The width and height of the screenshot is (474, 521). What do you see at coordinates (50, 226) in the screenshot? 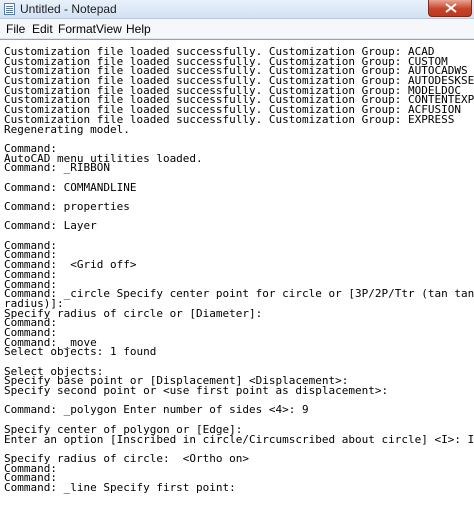
I see `text-line: Command: Layer` at bounding box center [50, 226].